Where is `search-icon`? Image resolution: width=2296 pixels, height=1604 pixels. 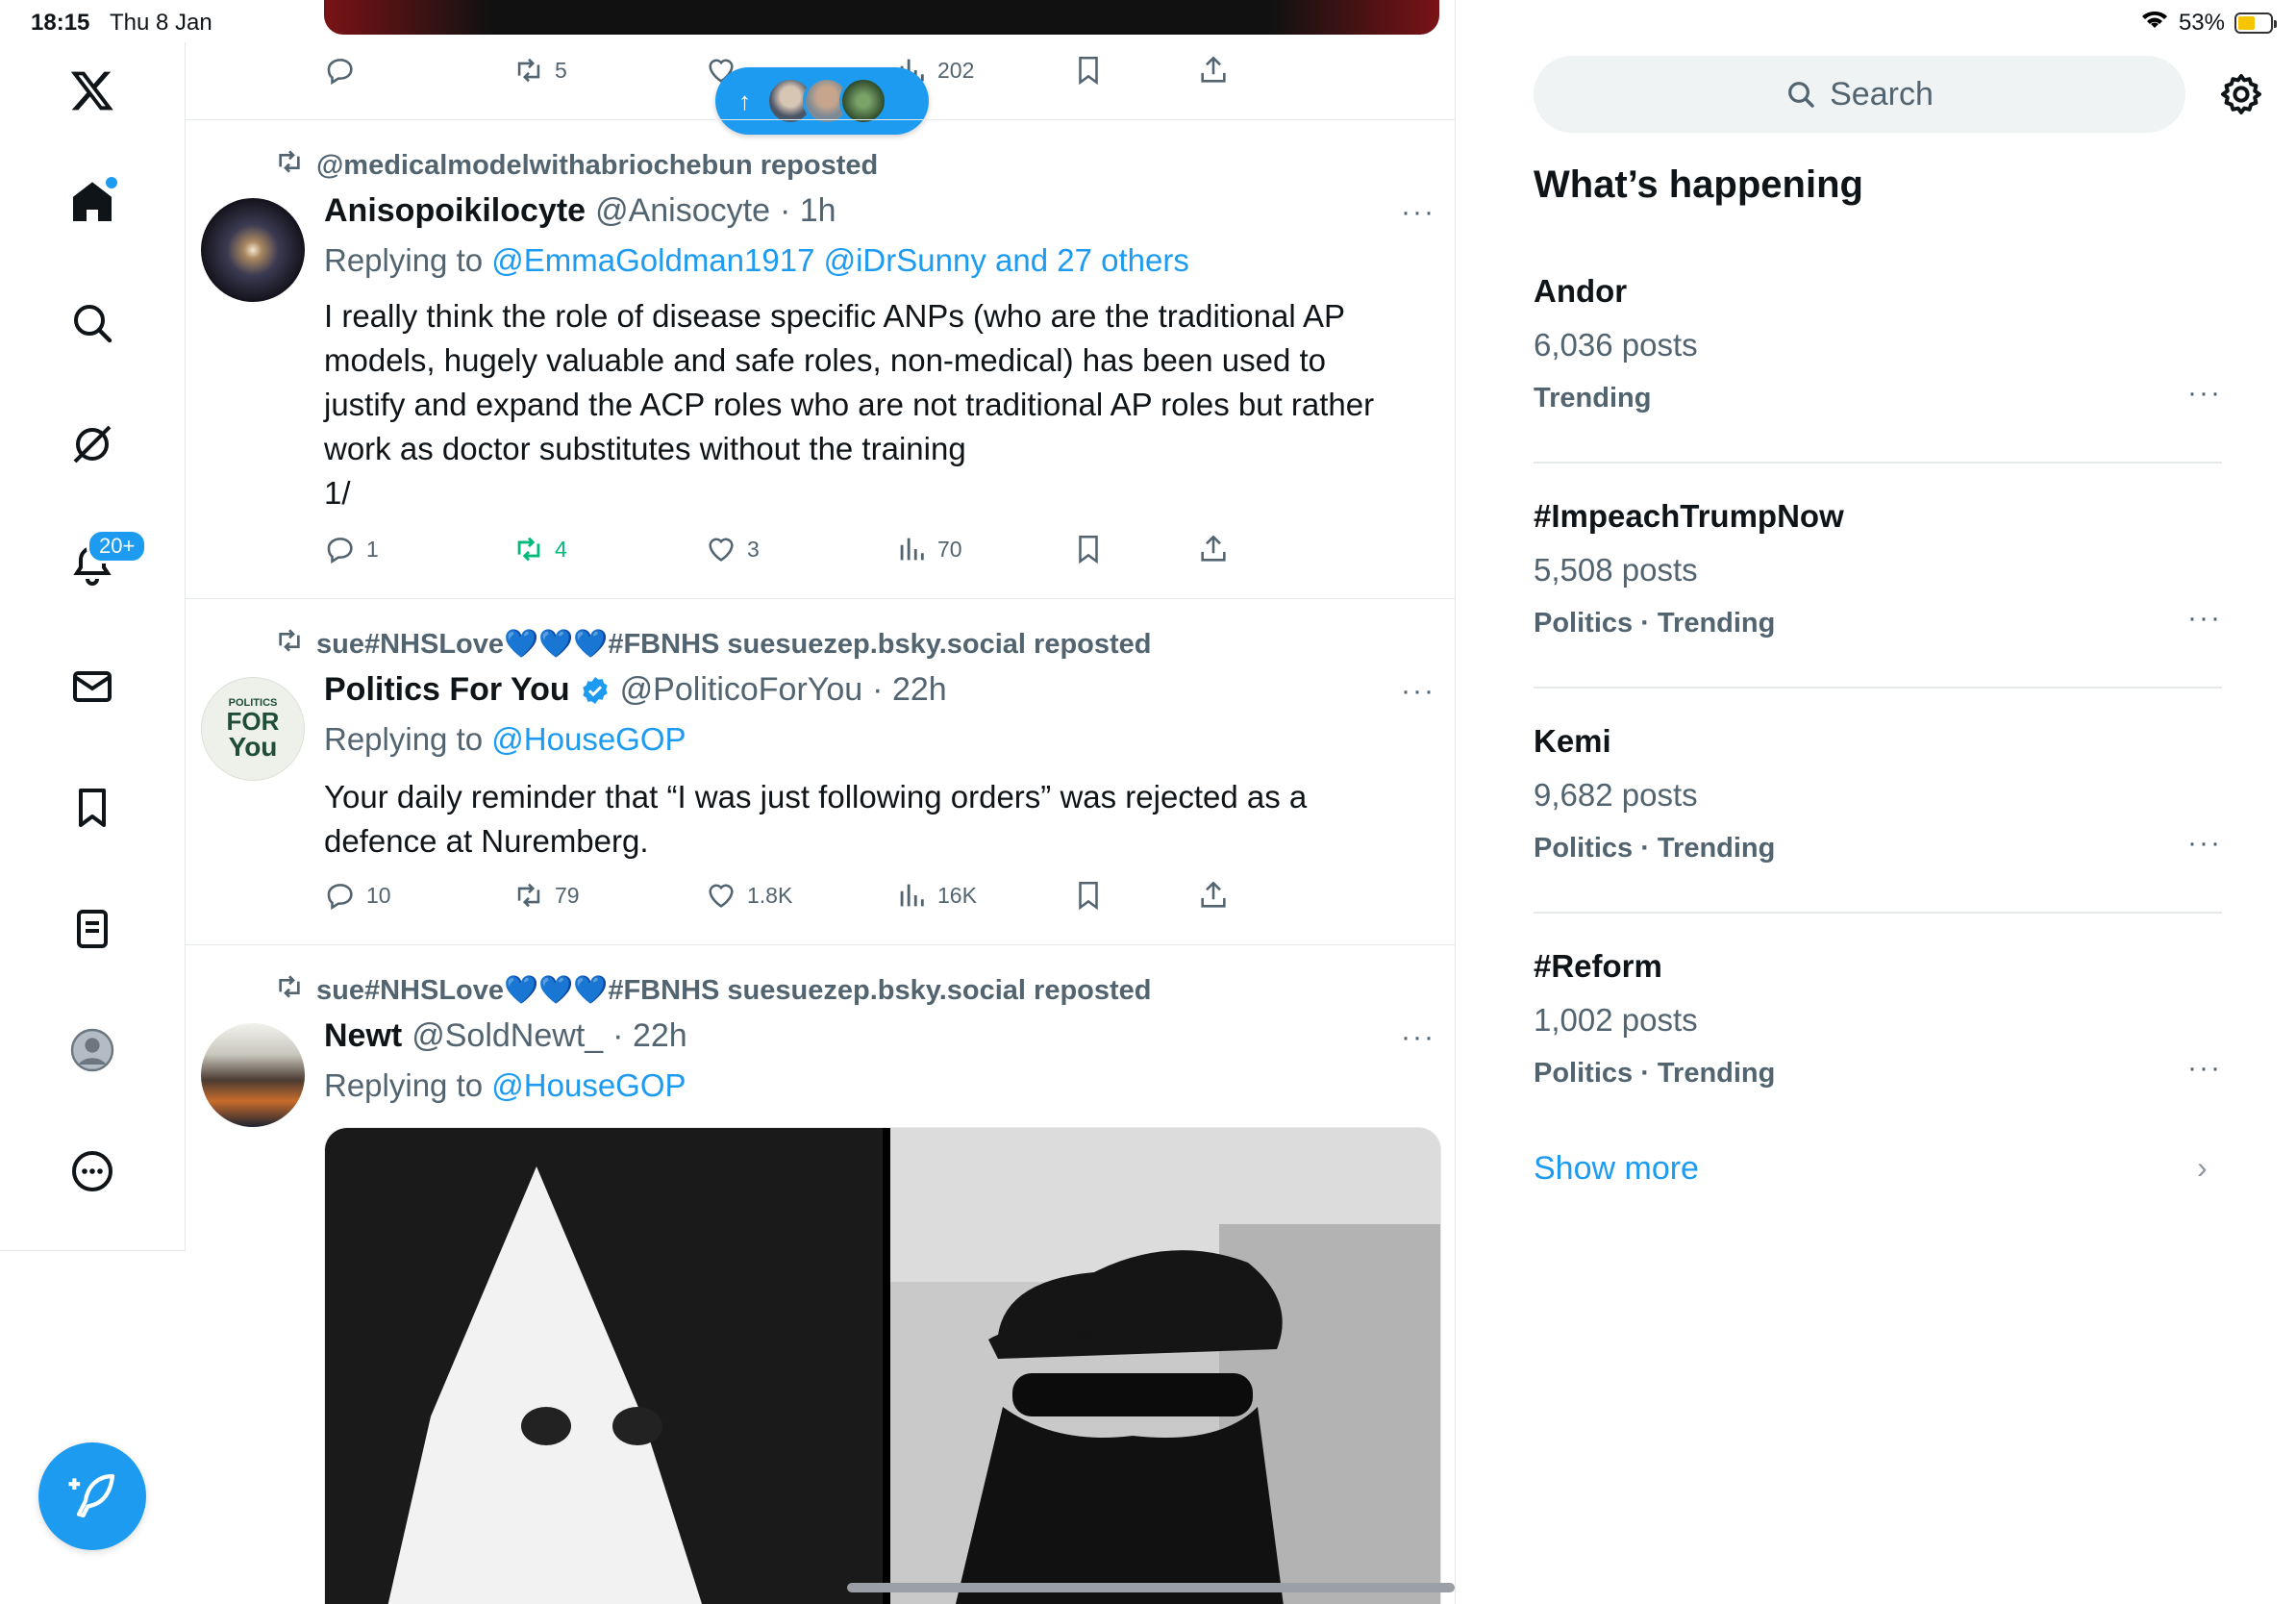
search-icon is located at coordinates (1801, 95).